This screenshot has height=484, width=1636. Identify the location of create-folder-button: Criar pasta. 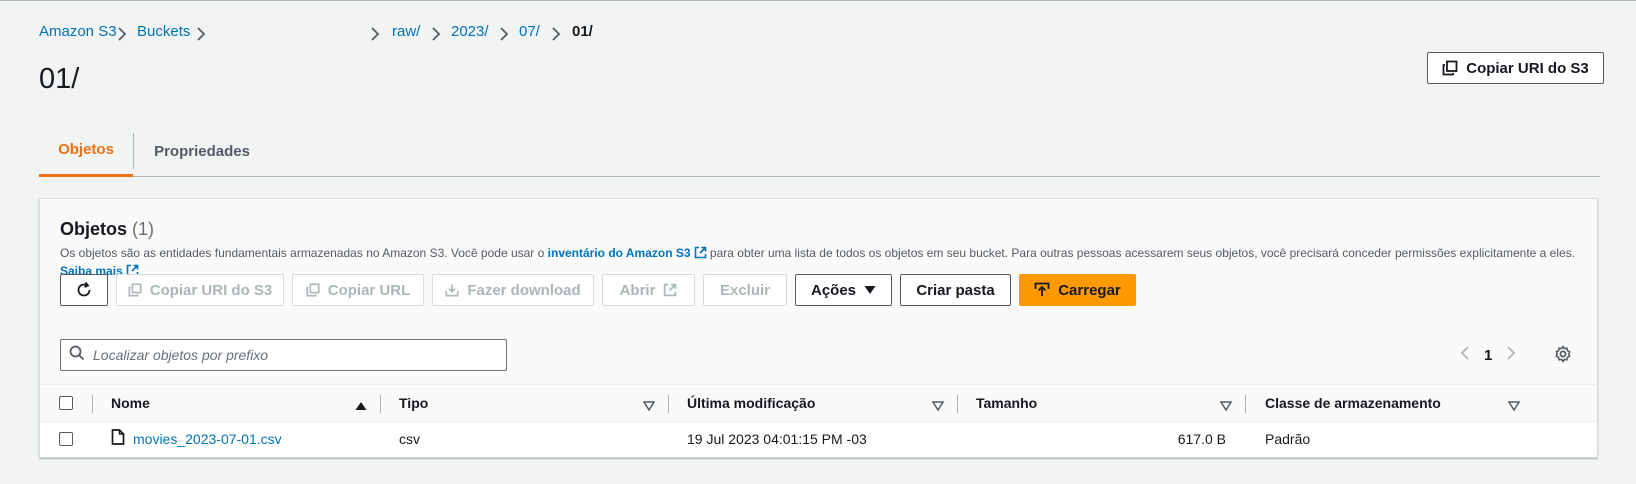
(955, 290).